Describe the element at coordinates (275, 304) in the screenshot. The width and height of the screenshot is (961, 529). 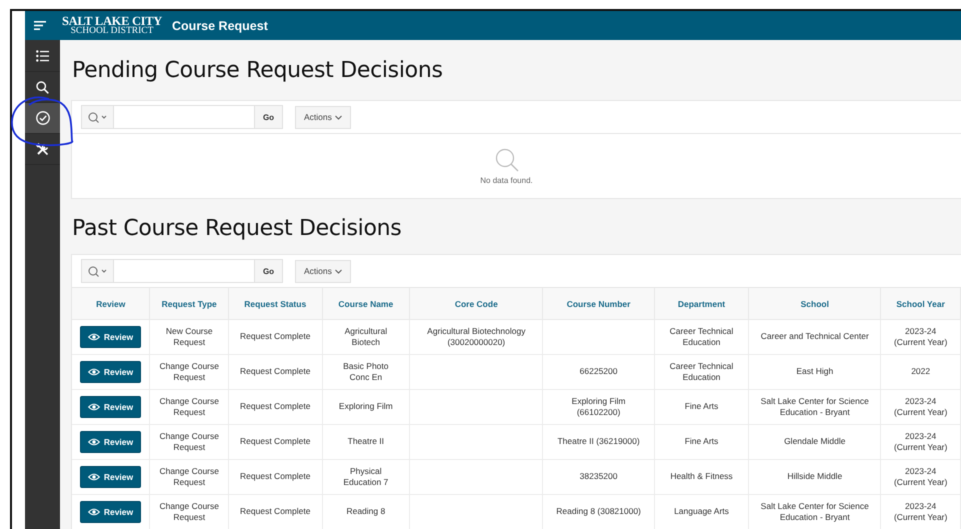
I see `column-header: Request Status` at that location.